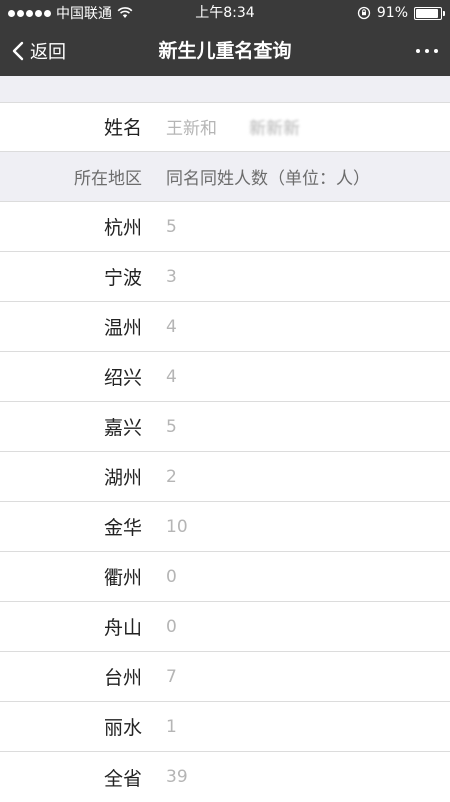 This screenshot has width=450, height=802. What do you see at coordinates (225, 427) in the screenshot?
I see `table-row: 嘉兴 5` at bounding box center [225, 427].